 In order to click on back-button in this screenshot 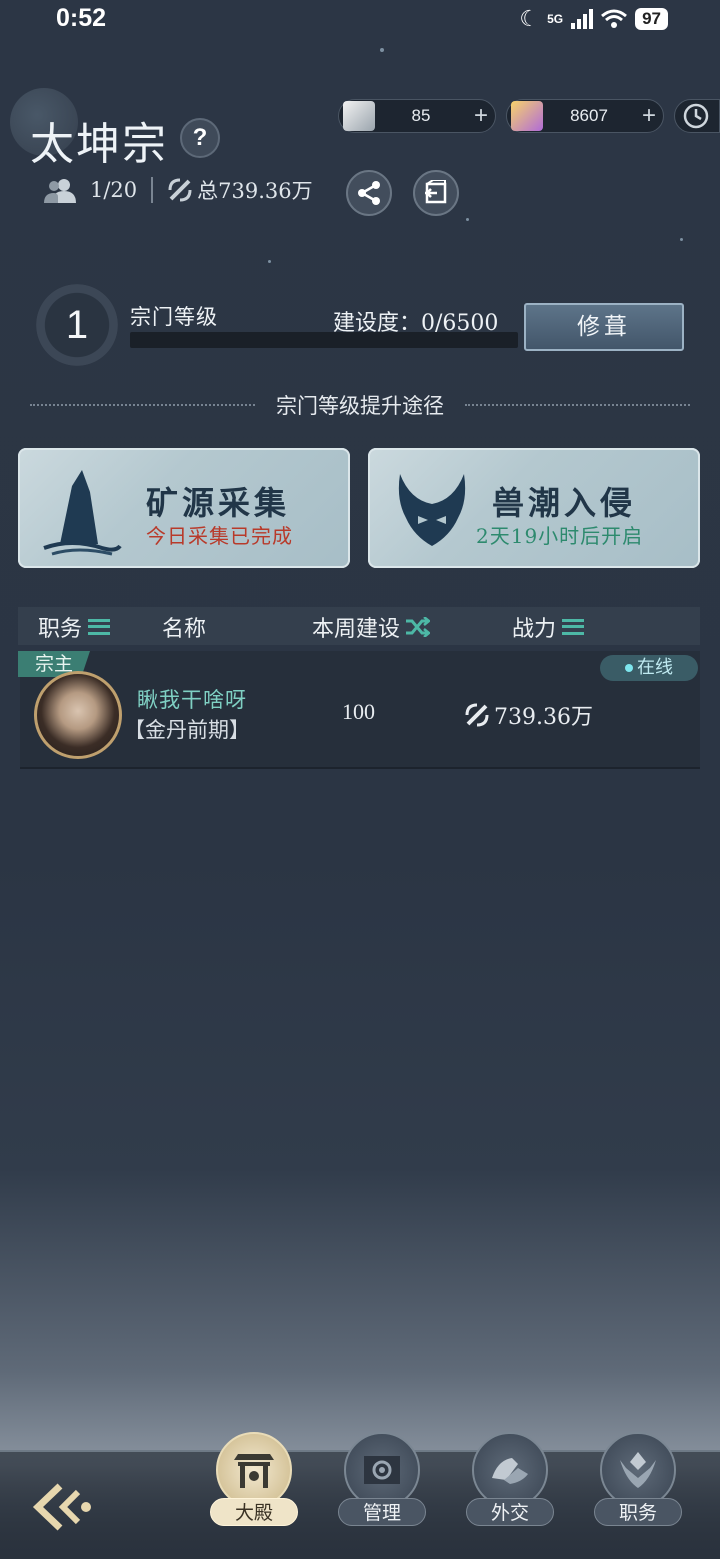, I will do `click(65, 1507)`.